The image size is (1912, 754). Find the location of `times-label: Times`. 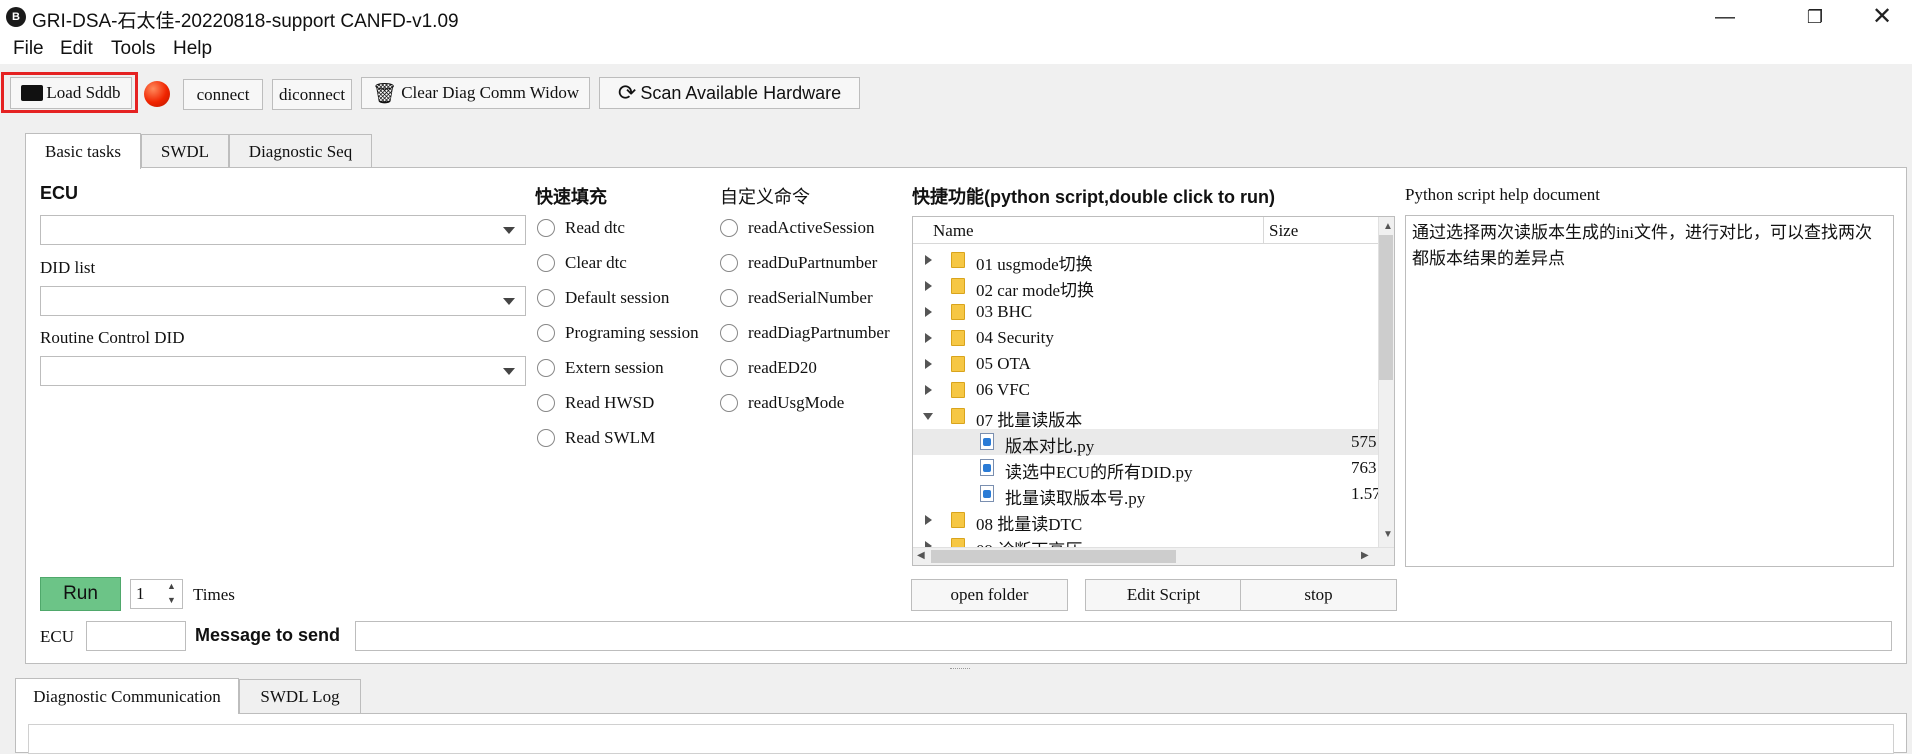

times-label: Times is located at coordinates (214, 594).